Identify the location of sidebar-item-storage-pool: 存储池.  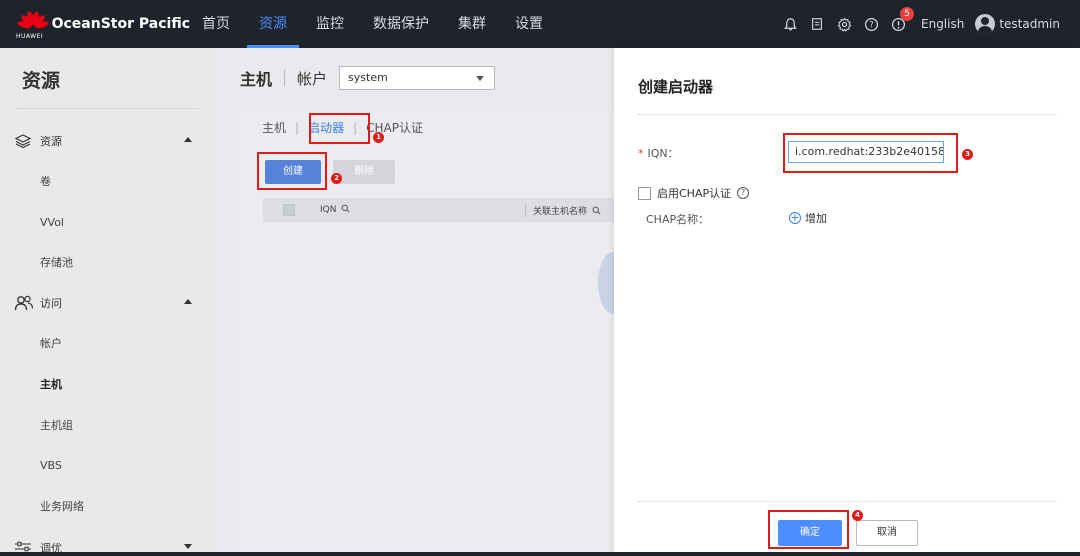
(56, 263).